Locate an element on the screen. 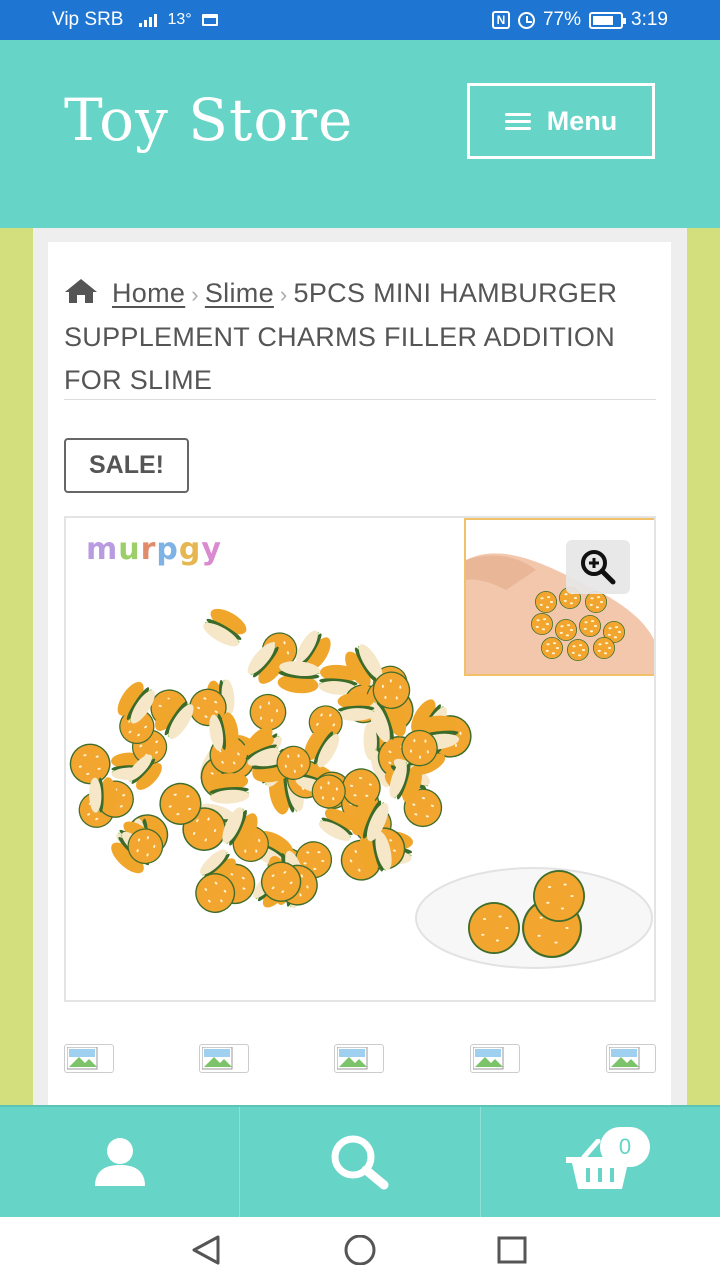 The height and width of the screenshot is (1280, 720). cart-button is located at coordinates (600, 1162).